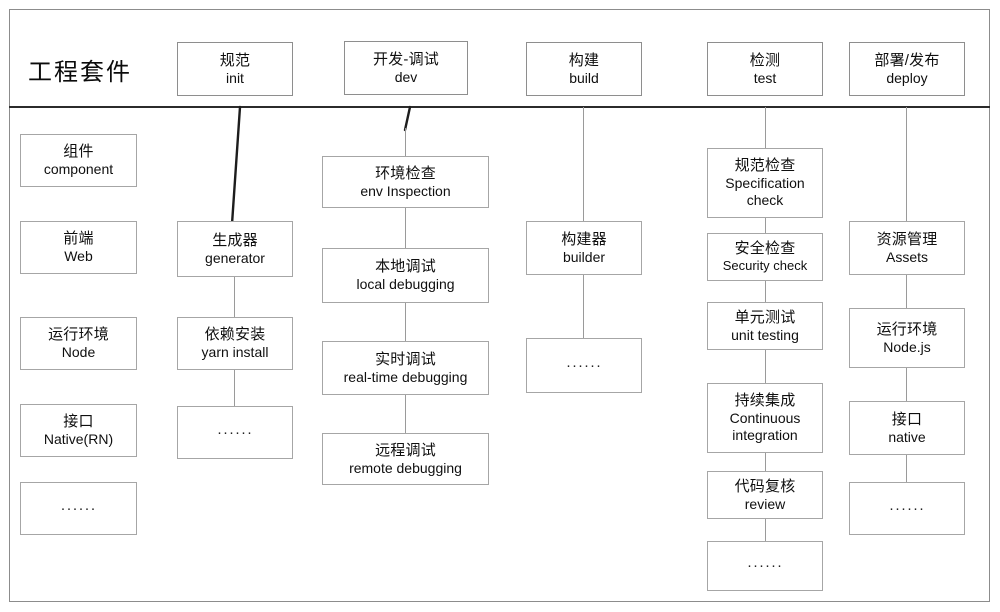 The height and width of the screenshot is (612, 1000). I want to click on header-init-cn: 规范, so click(235, 60).